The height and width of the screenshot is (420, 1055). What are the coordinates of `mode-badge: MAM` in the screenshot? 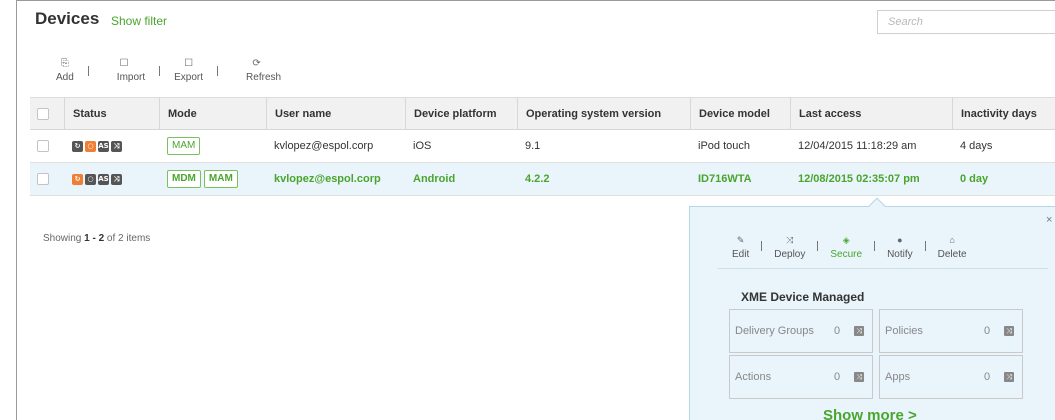 It's located at (184, 146).